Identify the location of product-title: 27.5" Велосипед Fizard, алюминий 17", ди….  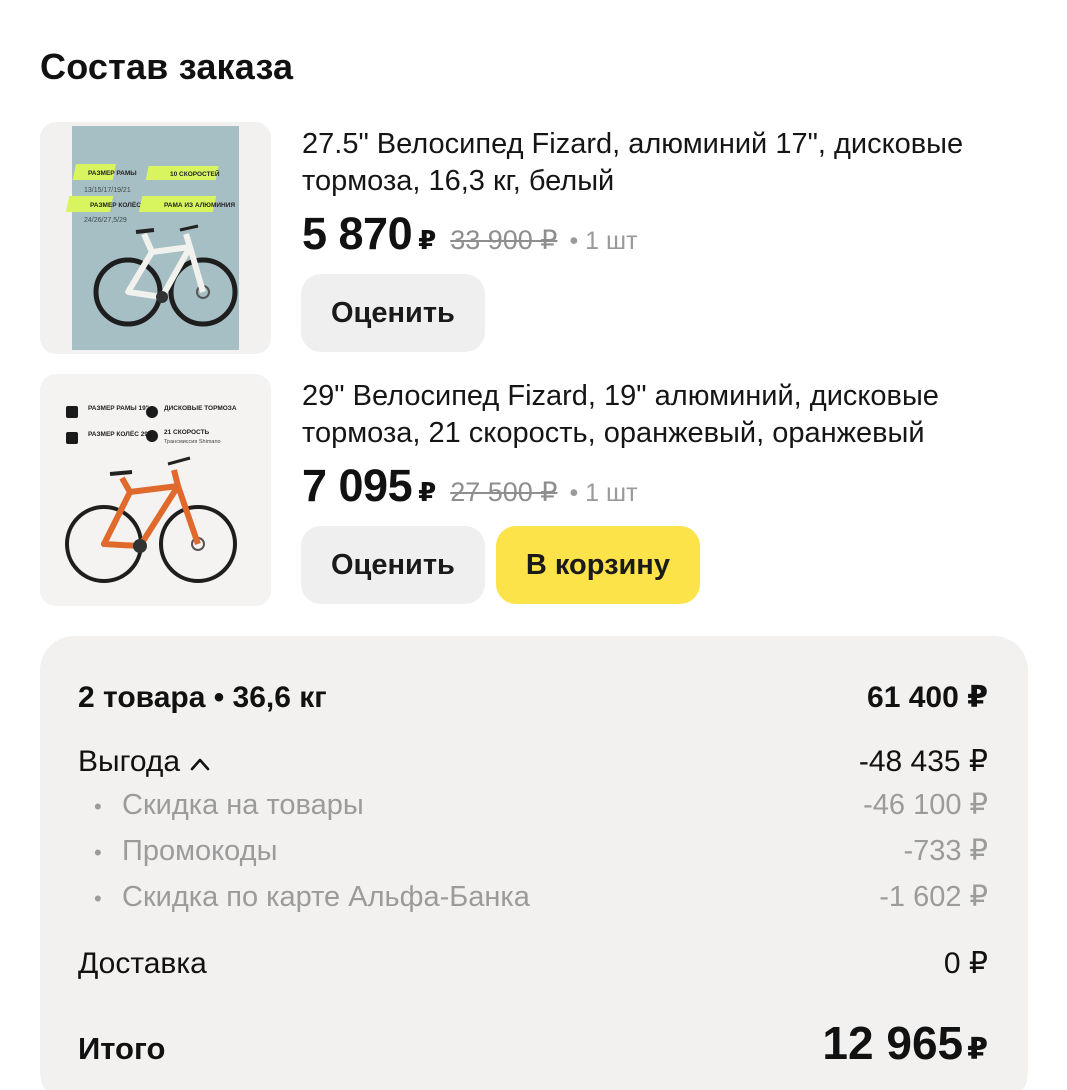
(662, 163).